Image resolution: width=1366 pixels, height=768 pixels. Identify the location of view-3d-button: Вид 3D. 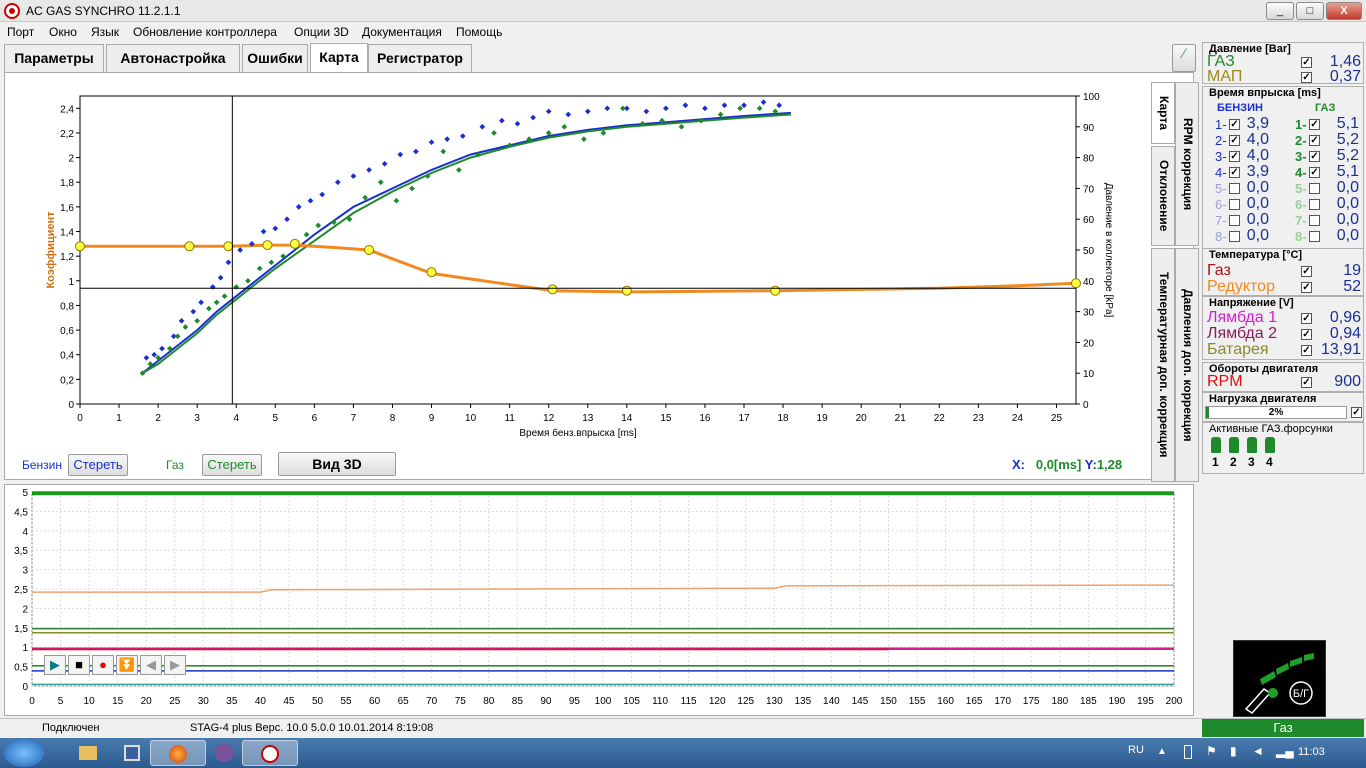
(337, 464).